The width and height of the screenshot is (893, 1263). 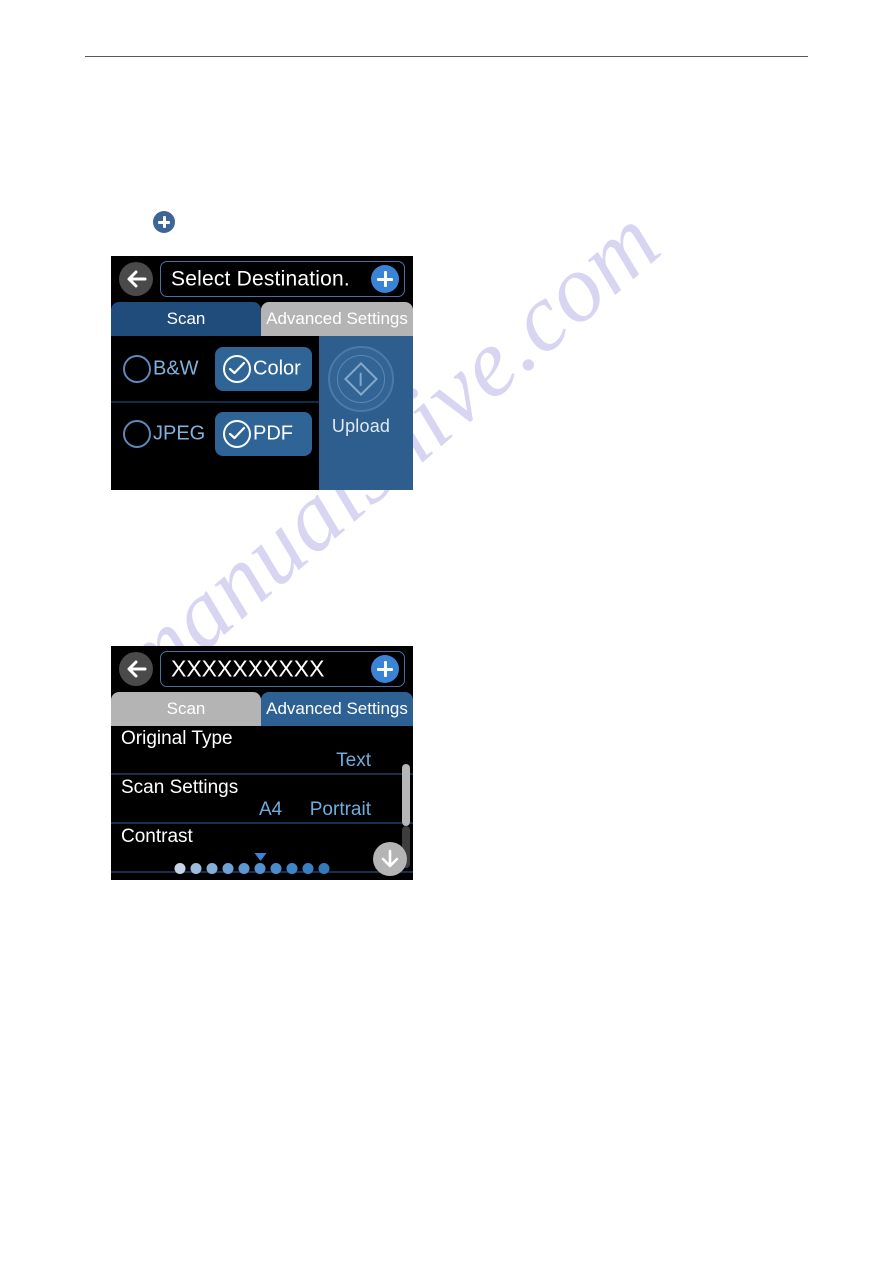 I want to click on scan-options-panel: B&W Color JPEG PDF, so click(x=215, y=413).